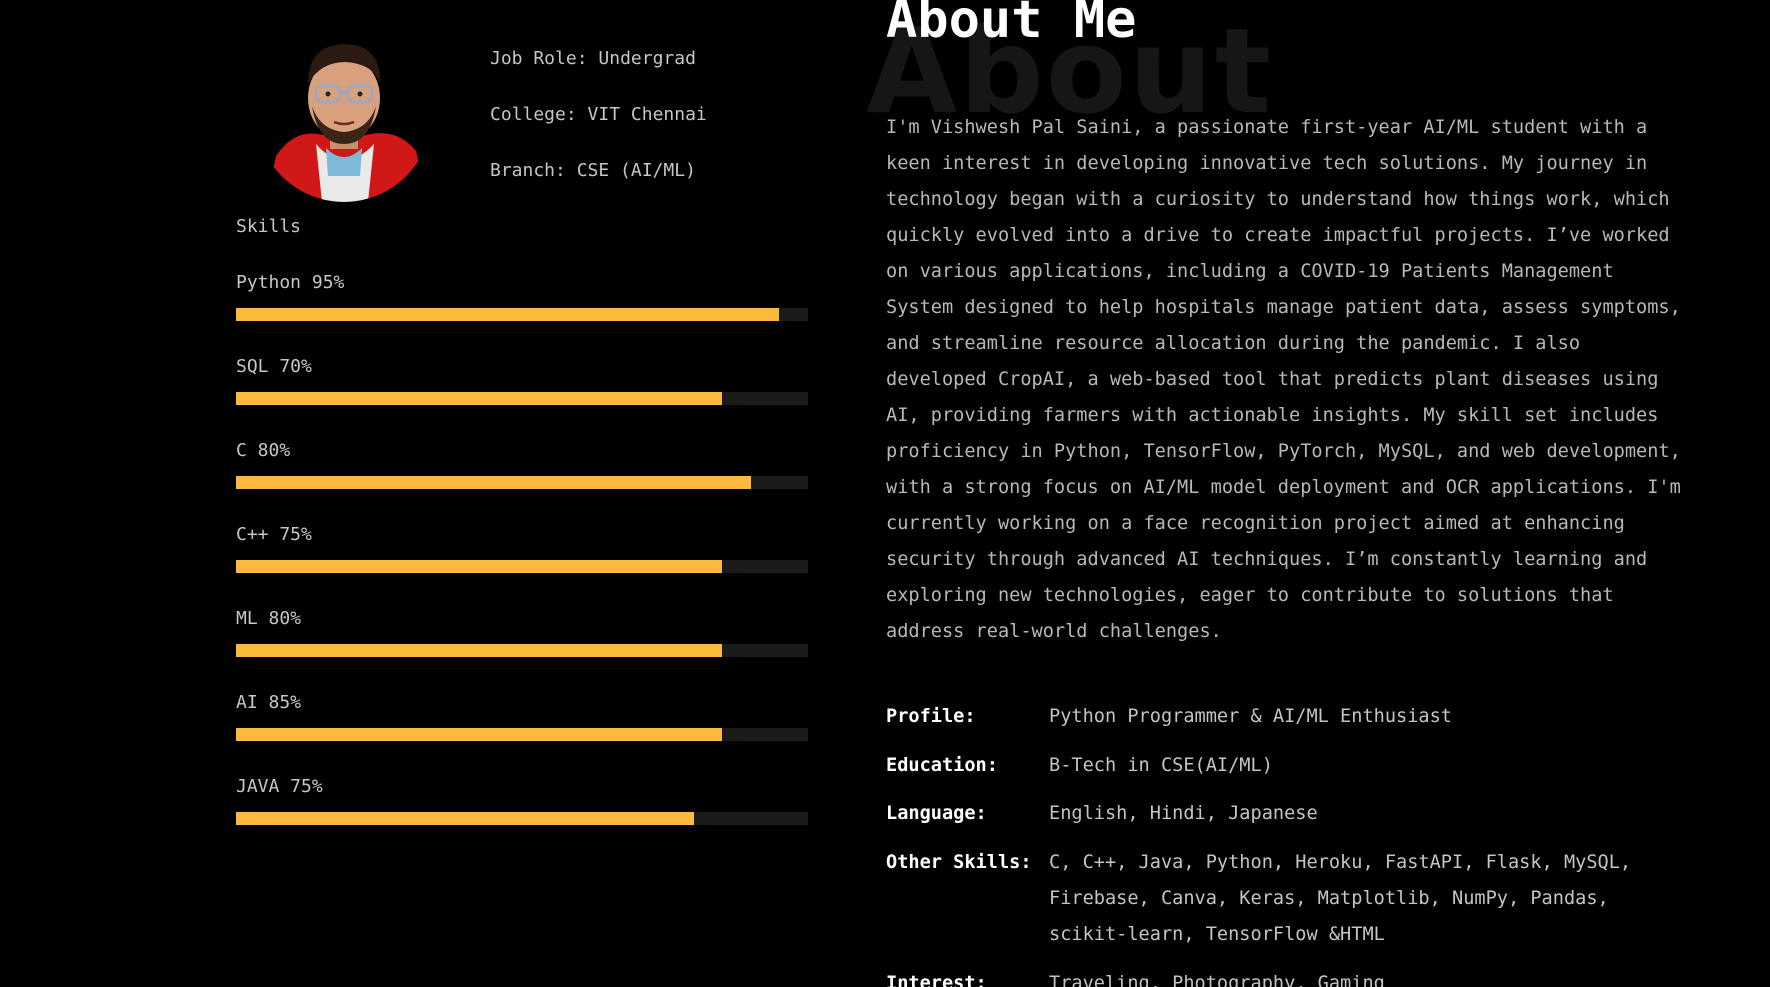 Image resolution: width=1770 pixels, height=987 pixels. I want to click on detail-label: Education:, so click(942, 765).